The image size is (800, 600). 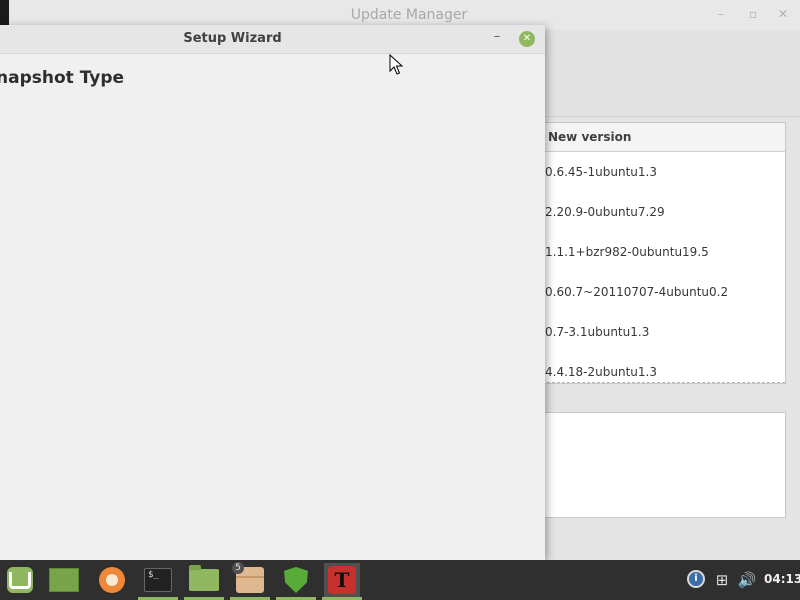 What do you see at coordinates (753, 14) in the screenshot?
I see `maximize-button: ▫` at bounding box center [753, 14].